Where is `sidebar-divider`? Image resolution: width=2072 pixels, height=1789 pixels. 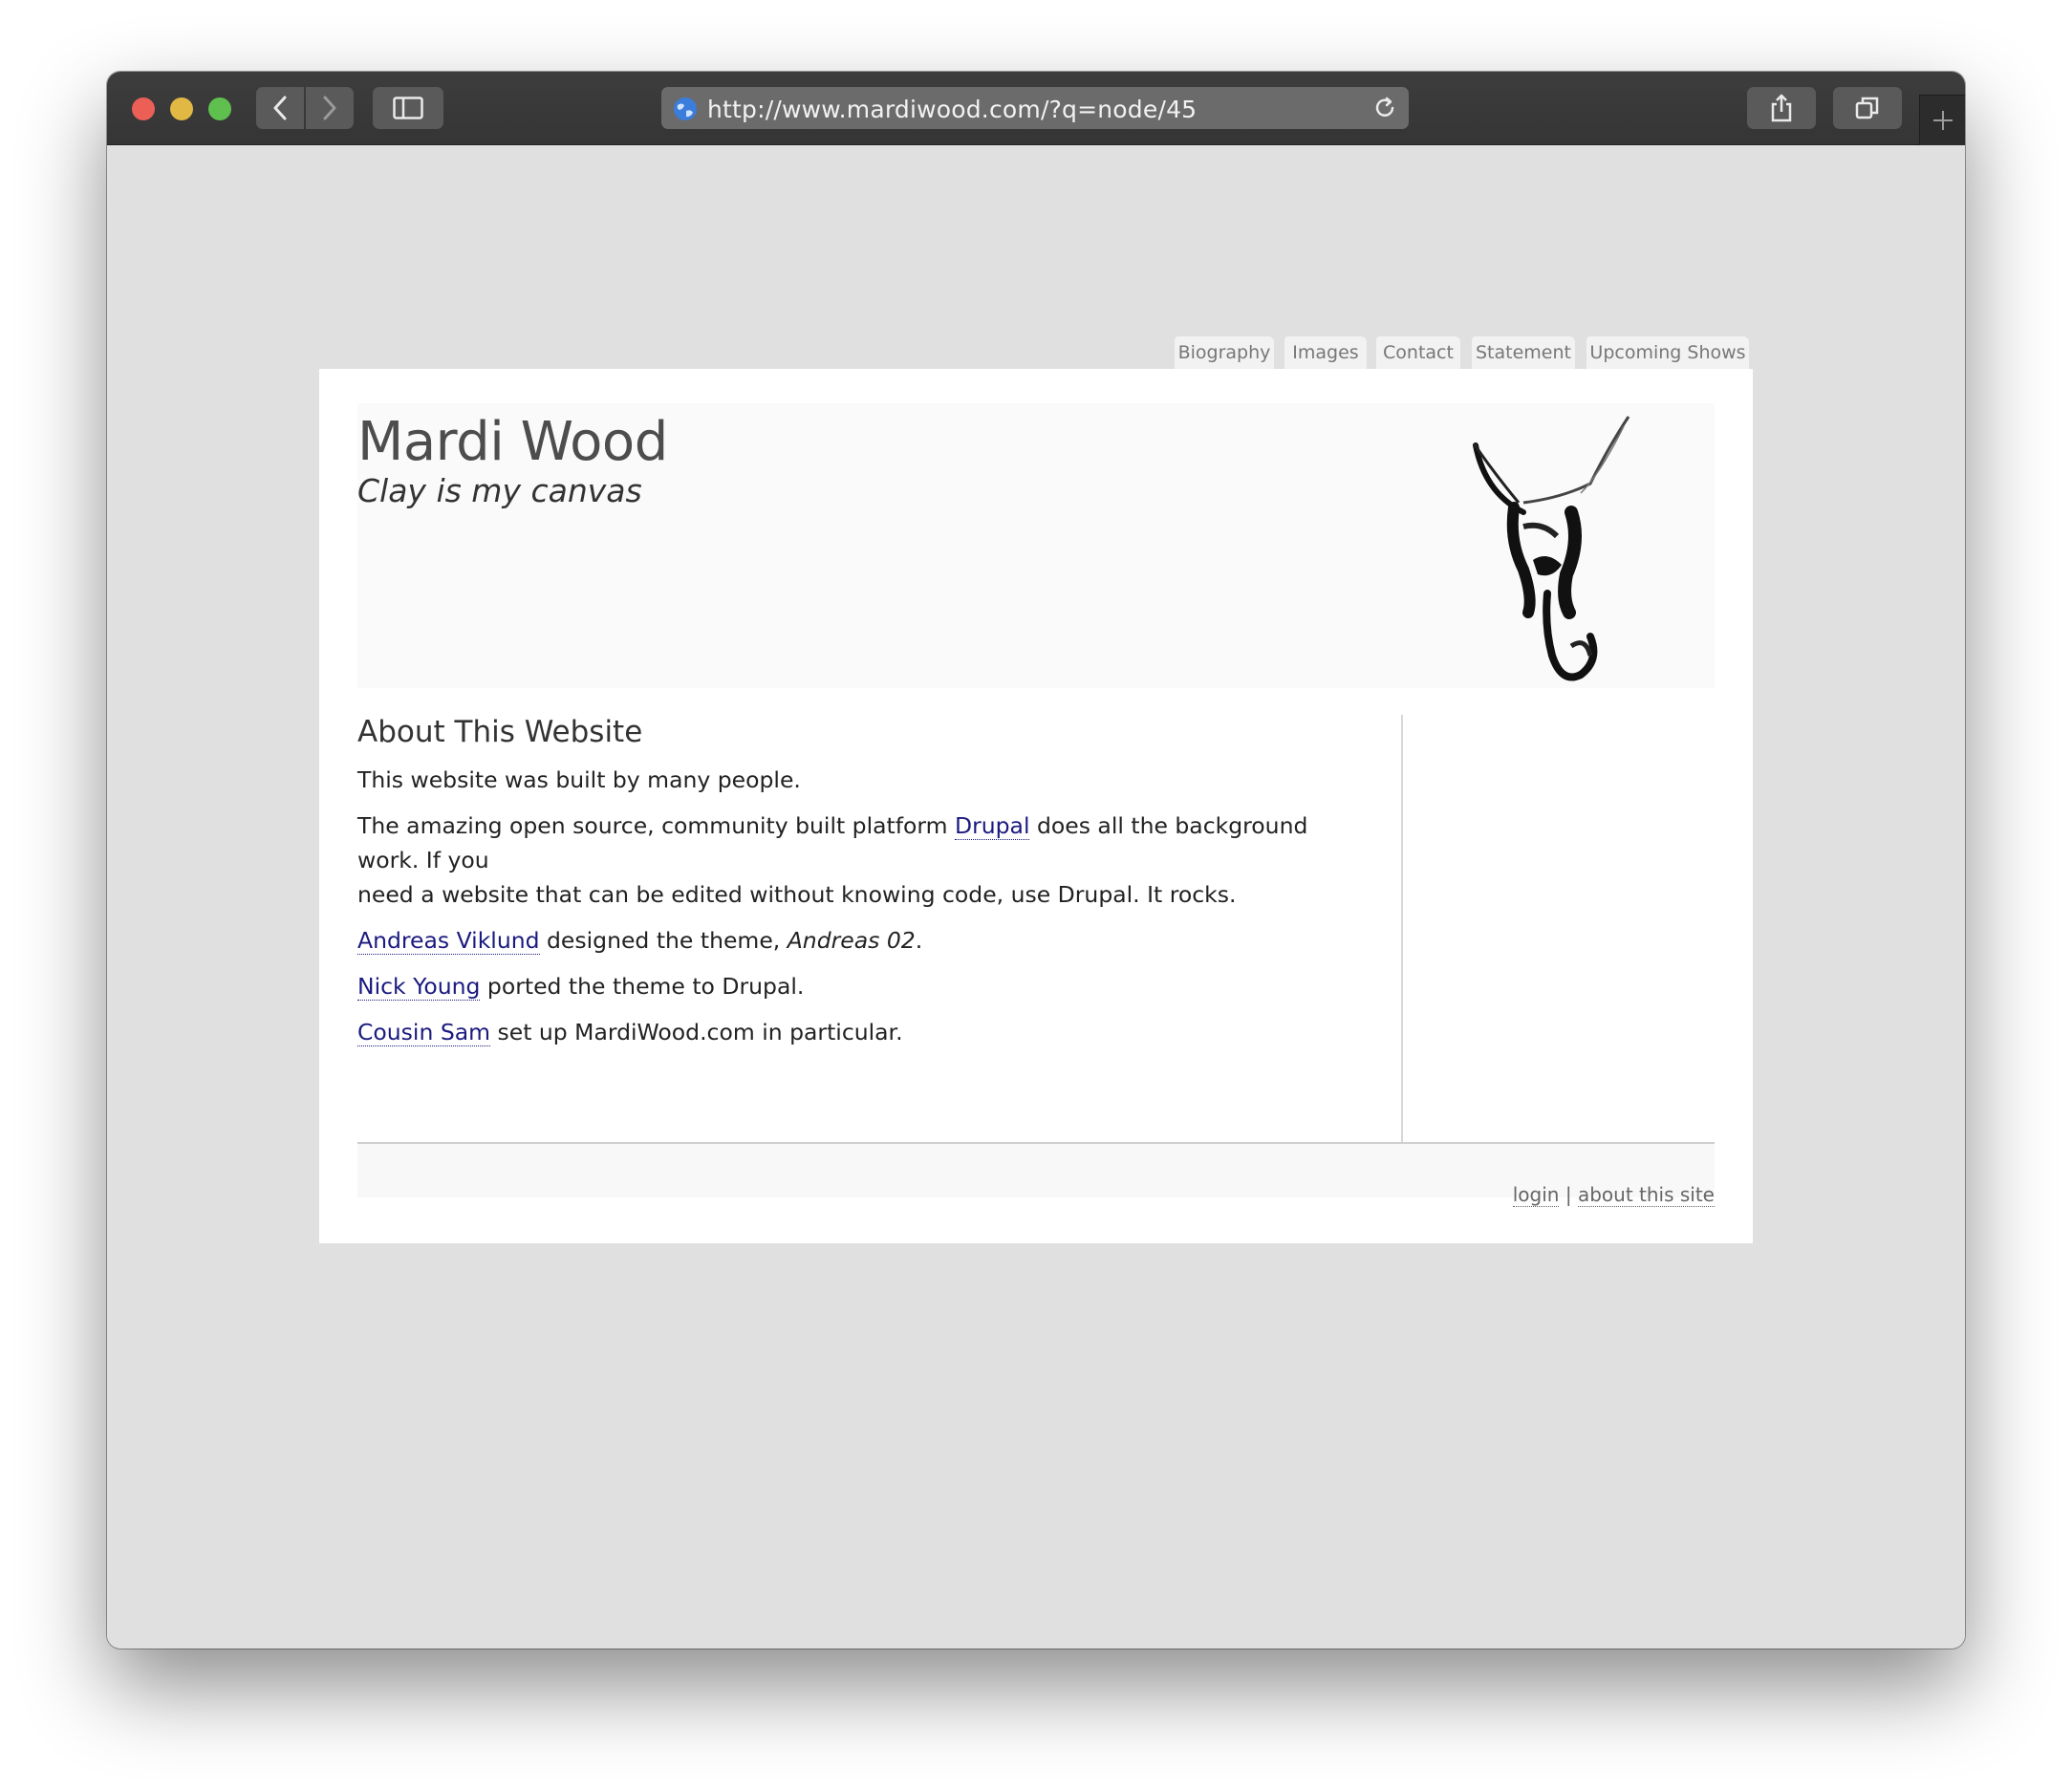 sidebar-divider is located at coordinates (1402, 929).